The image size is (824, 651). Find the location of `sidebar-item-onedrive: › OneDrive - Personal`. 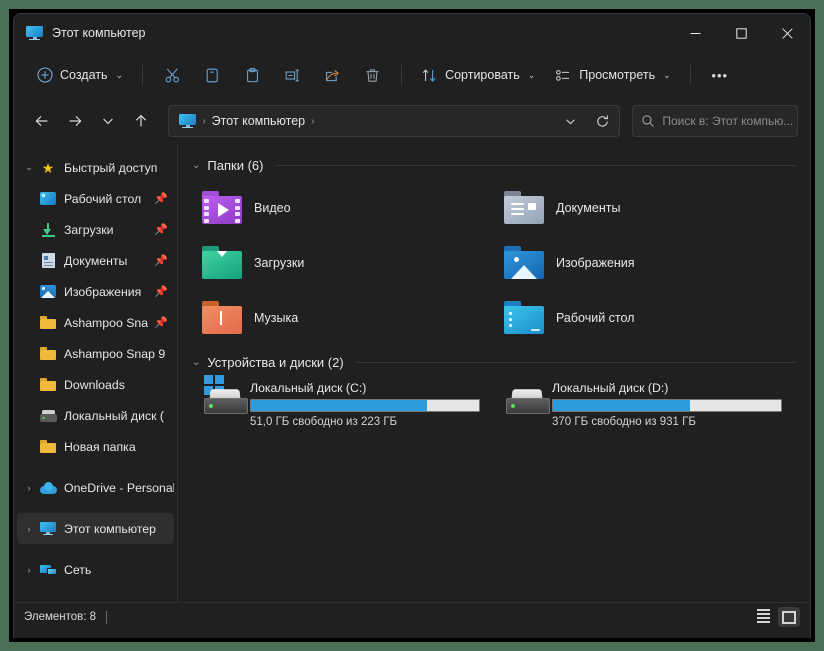

sidebar-item-onedrive: › OneDrive - Personal is located at coordinates (96, 487).